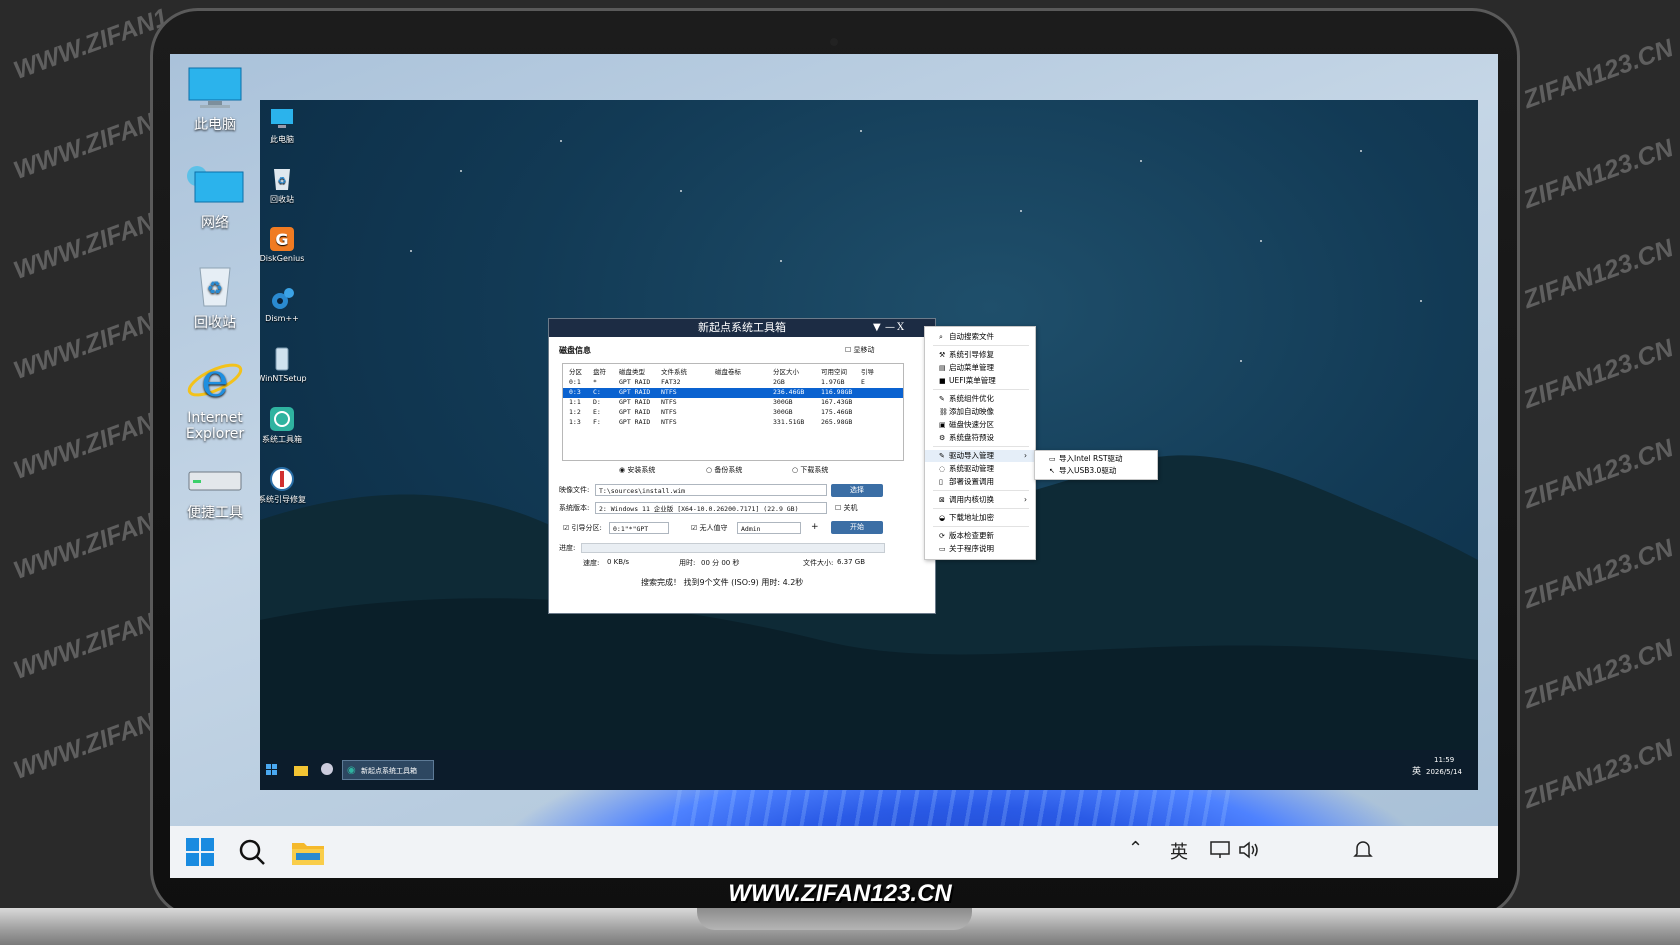 The height and width of the screenshot is (945, 1680). I want to click on pe-icon-diskgenius: G DiskGenius, so click(286, 244).